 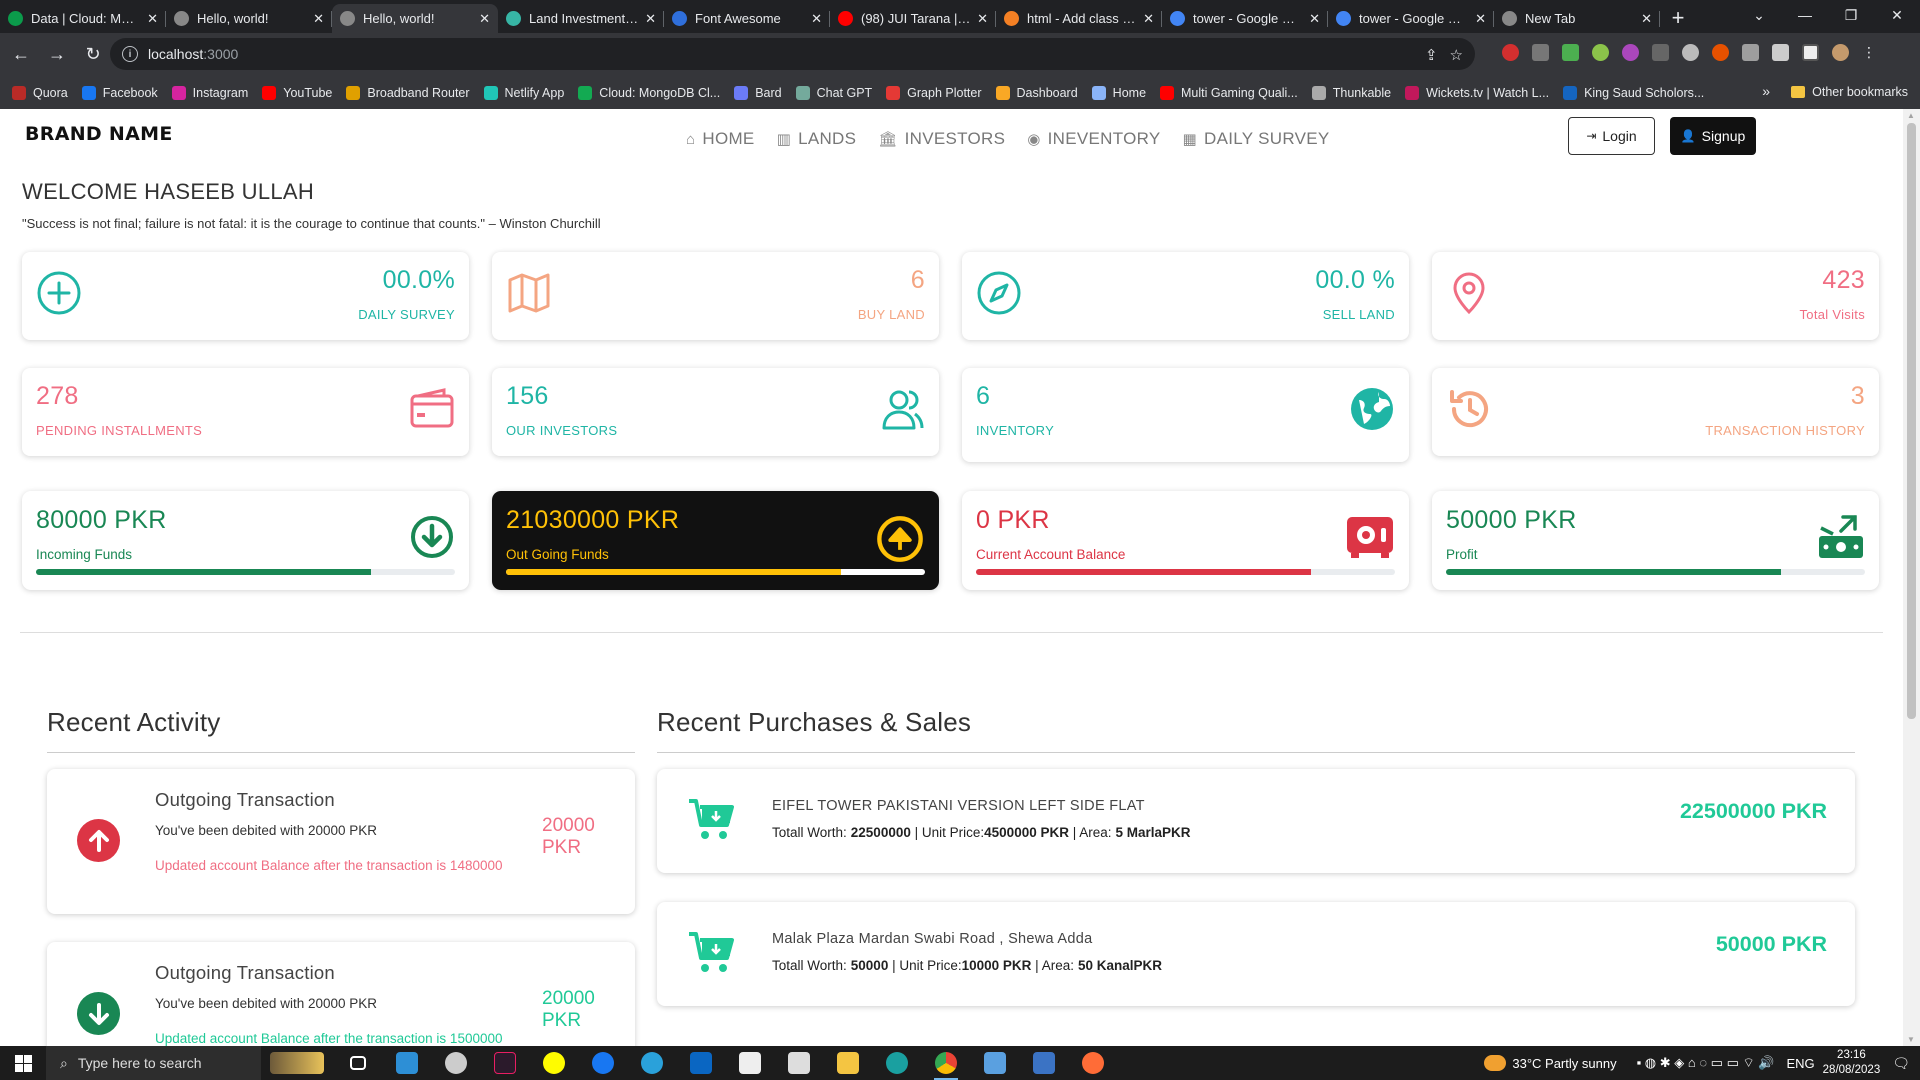 What do you see at coordinates (57, 55) in the screenshot?
I see `forward-button: →` at bounding box center [57, 55].